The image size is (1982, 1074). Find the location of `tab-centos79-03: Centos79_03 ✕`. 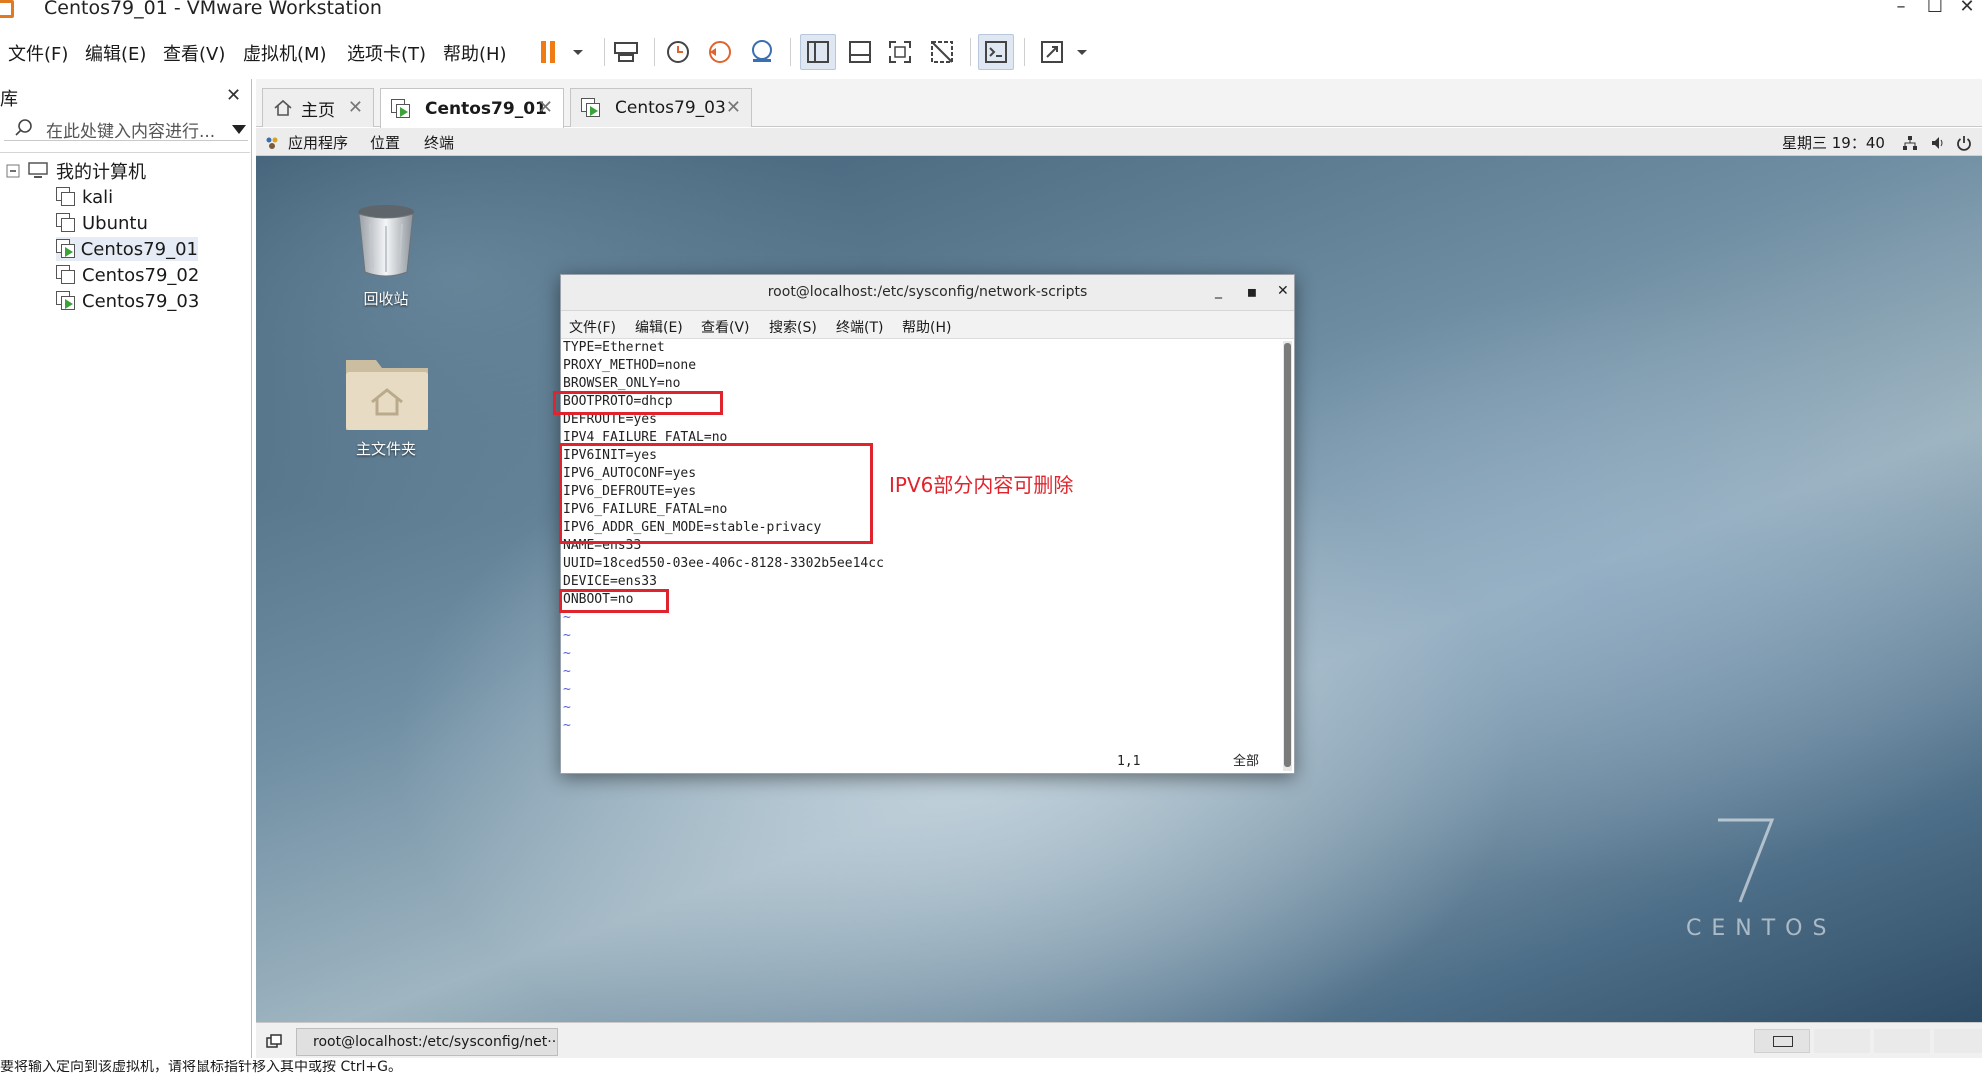

tab-centos79-03: Centos79_03 ✕ is located at coordinates (661, 107).